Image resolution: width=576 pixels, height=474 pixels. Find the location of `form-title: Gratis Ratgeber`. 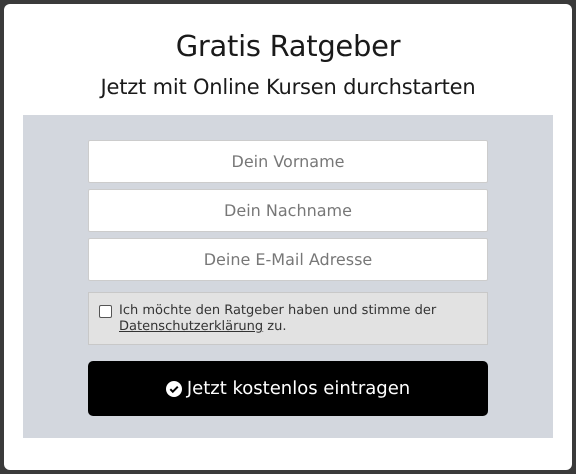

form-title: Gratis Ratgeber is located at coordinates (288, 46).